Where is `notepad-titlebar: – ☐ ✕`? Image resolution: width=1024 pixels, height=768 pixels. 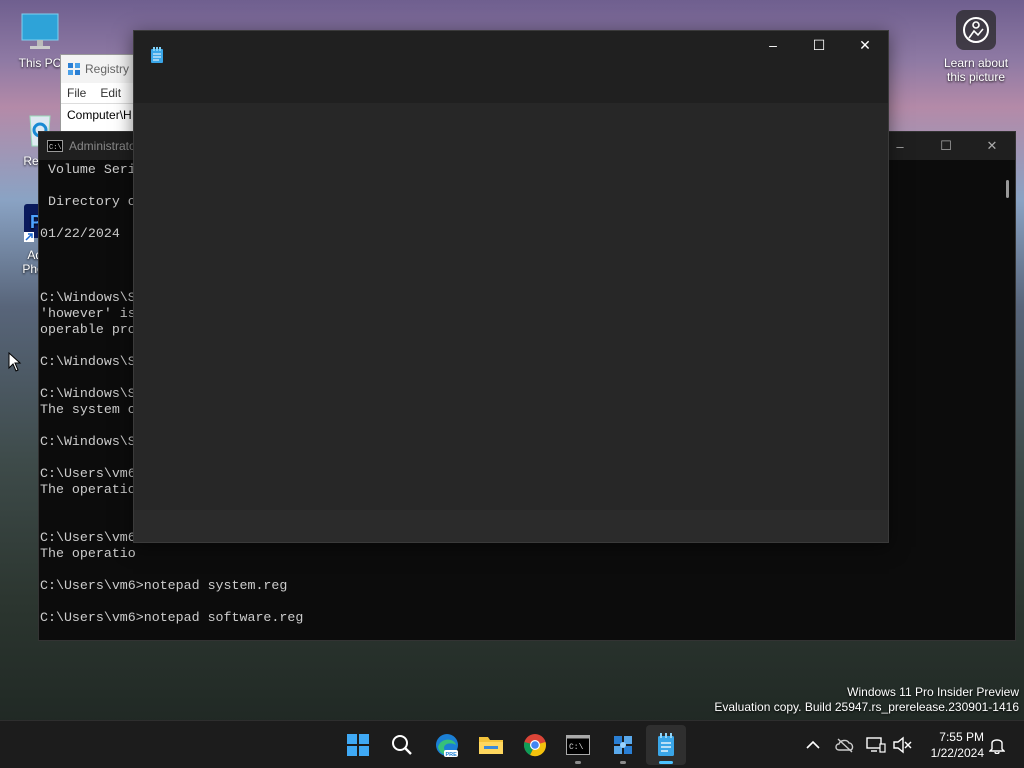 notepad-titlebar: – ☐ ✕ is located at coordinates (511, 67).